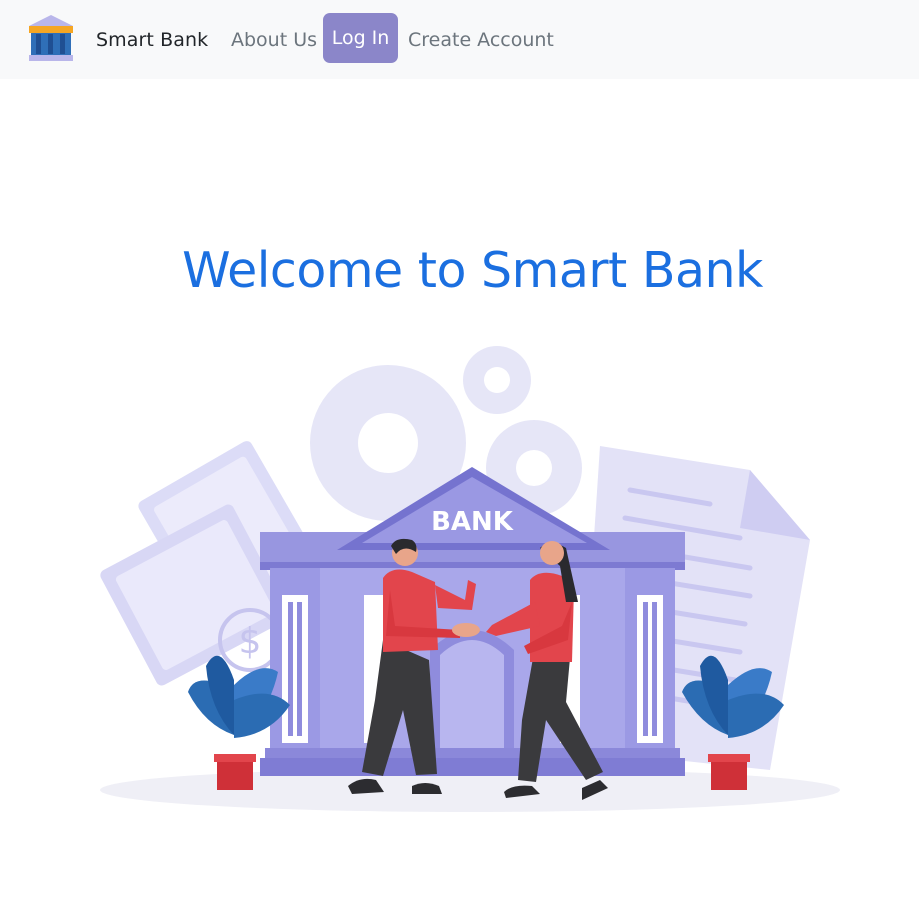  I want to click on bank-sign-text: BANK, so click(472, 522).